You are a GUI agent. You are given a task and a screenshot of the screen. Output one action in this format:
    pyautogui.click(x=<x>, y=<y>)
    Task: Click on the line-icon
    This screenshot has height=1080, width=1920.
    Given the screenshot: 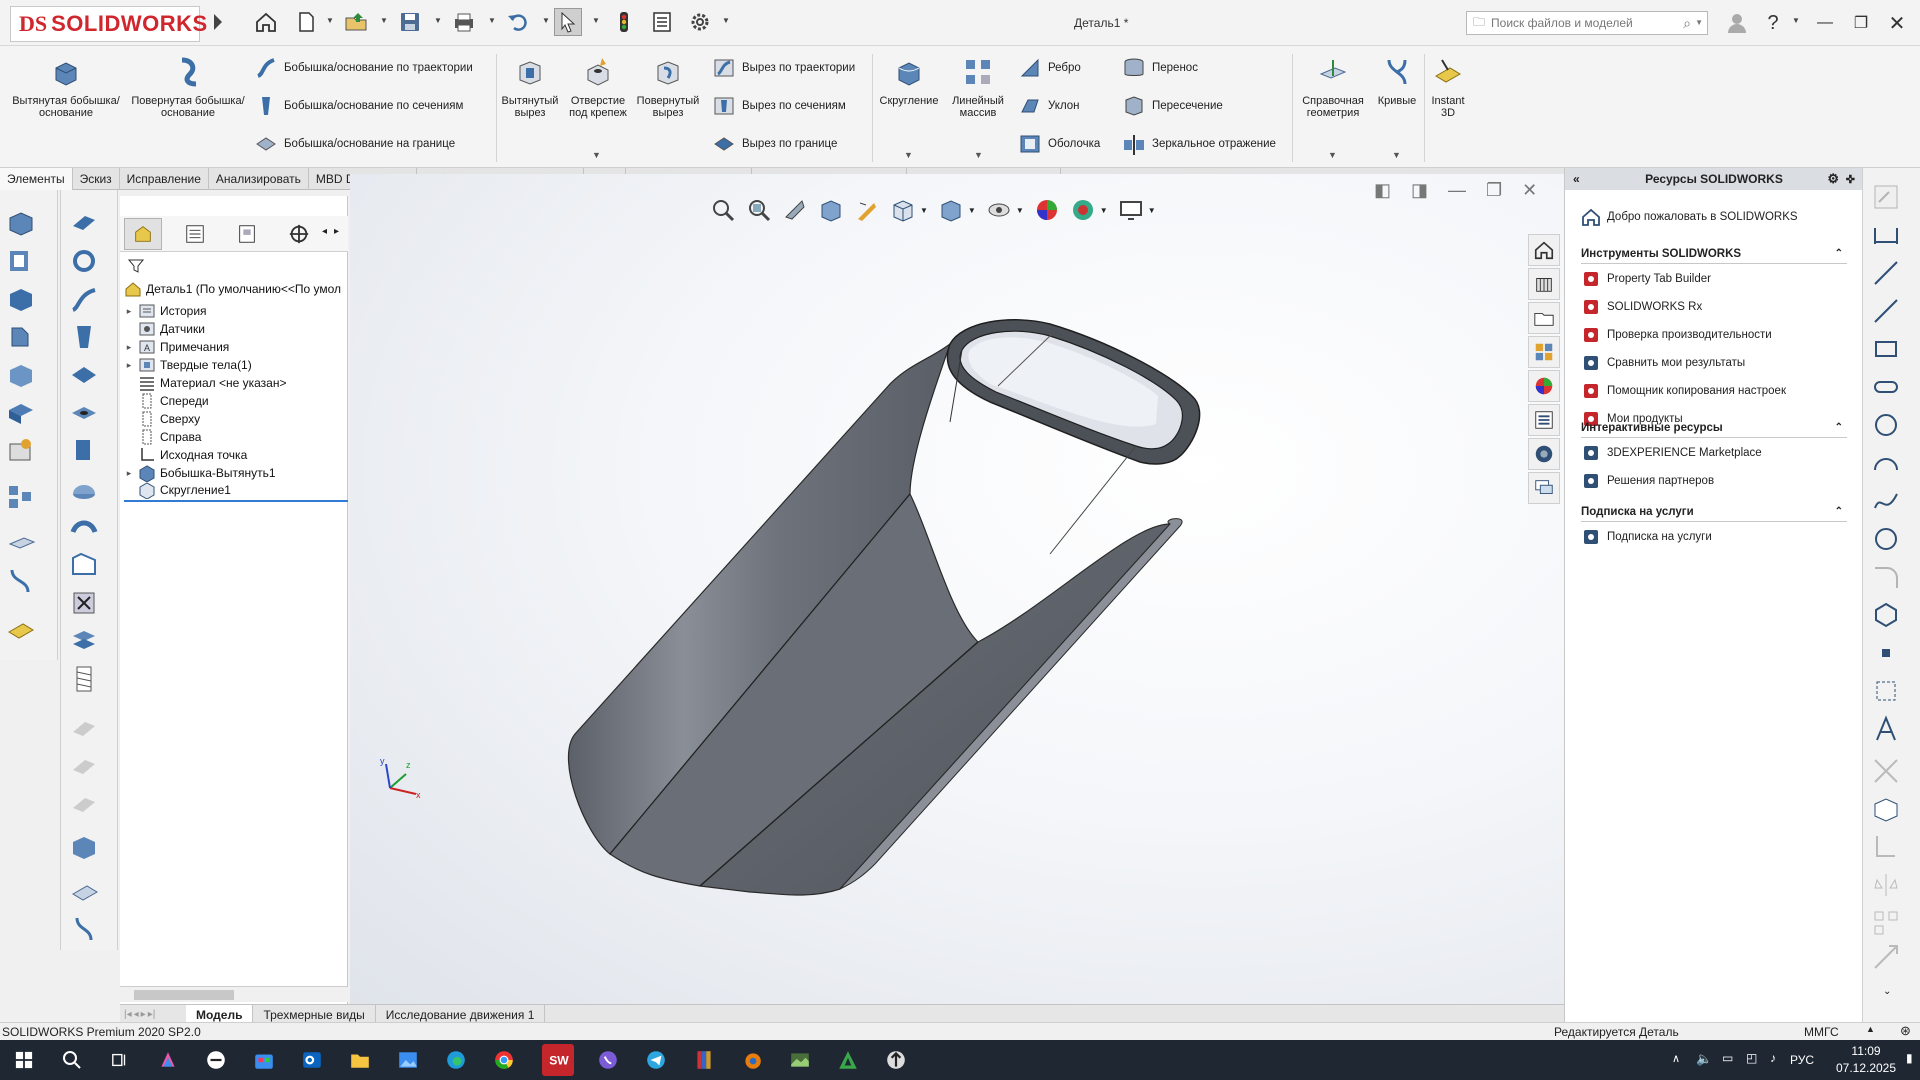 What is the action you would take?
    pyautogui.click(x=1886, y=311)
    